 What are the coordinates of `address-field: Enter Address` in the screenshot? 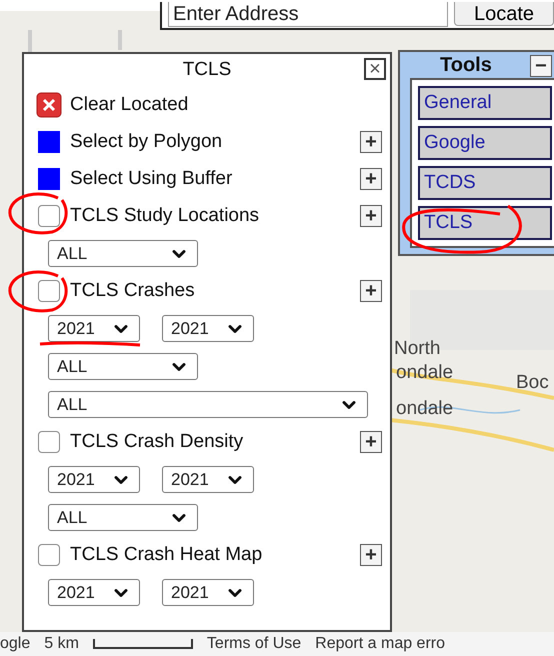 It's located at (308, 14).